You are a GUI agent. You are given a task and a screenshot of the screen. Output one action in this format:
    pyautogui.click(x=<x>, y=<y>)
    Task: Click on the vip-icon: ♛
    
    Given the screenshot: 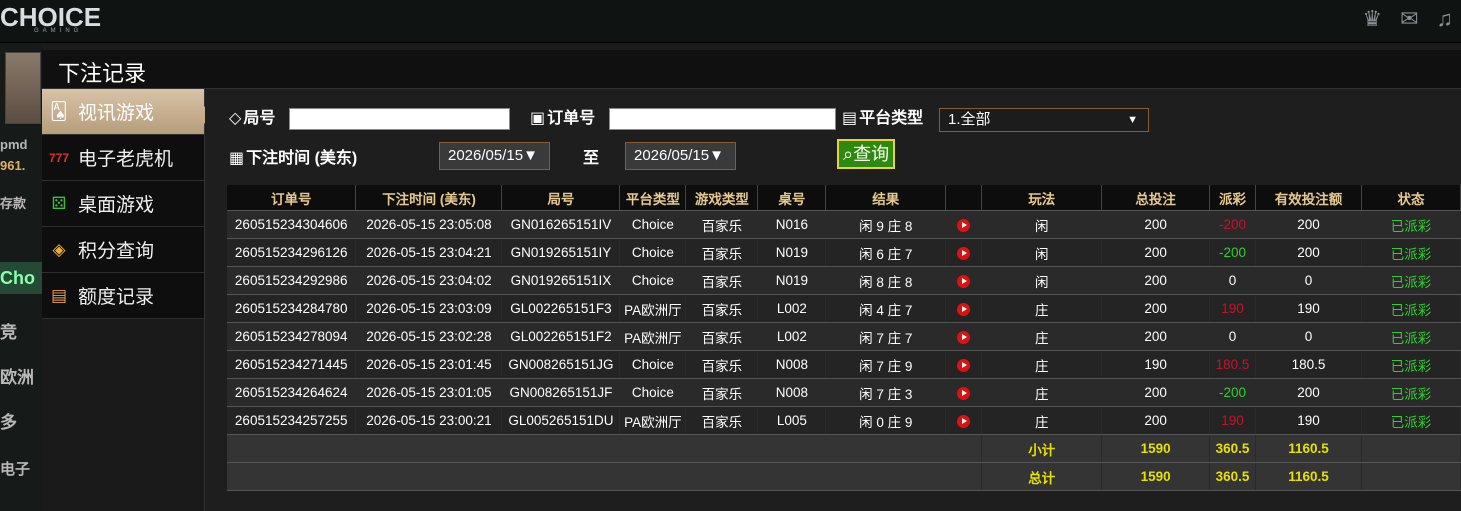 What is the action you would take?
    pyautogui.click(x=1372, y=19)
    